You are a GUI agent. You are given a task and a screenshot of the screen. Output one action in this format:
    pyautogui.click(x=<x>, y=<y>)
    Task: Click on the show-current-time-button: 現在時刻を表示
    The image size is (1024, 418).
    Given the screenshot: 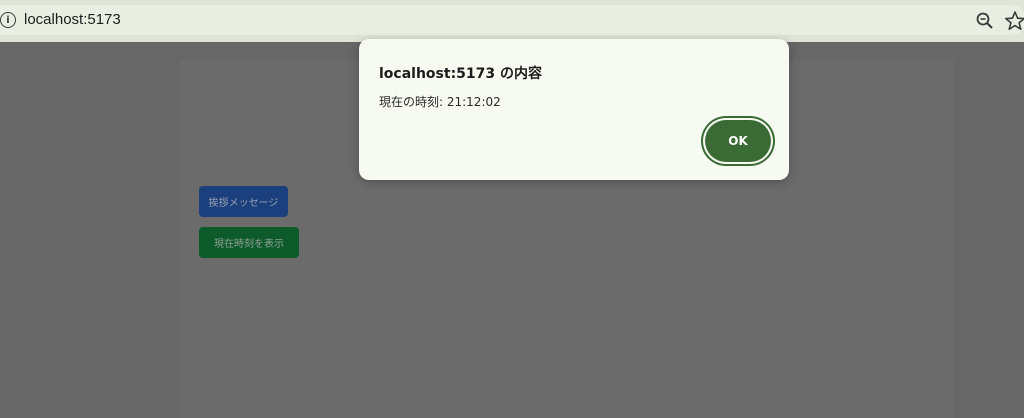 What is the action you would take?
    pyautogui.click(x=249, y=242)
    